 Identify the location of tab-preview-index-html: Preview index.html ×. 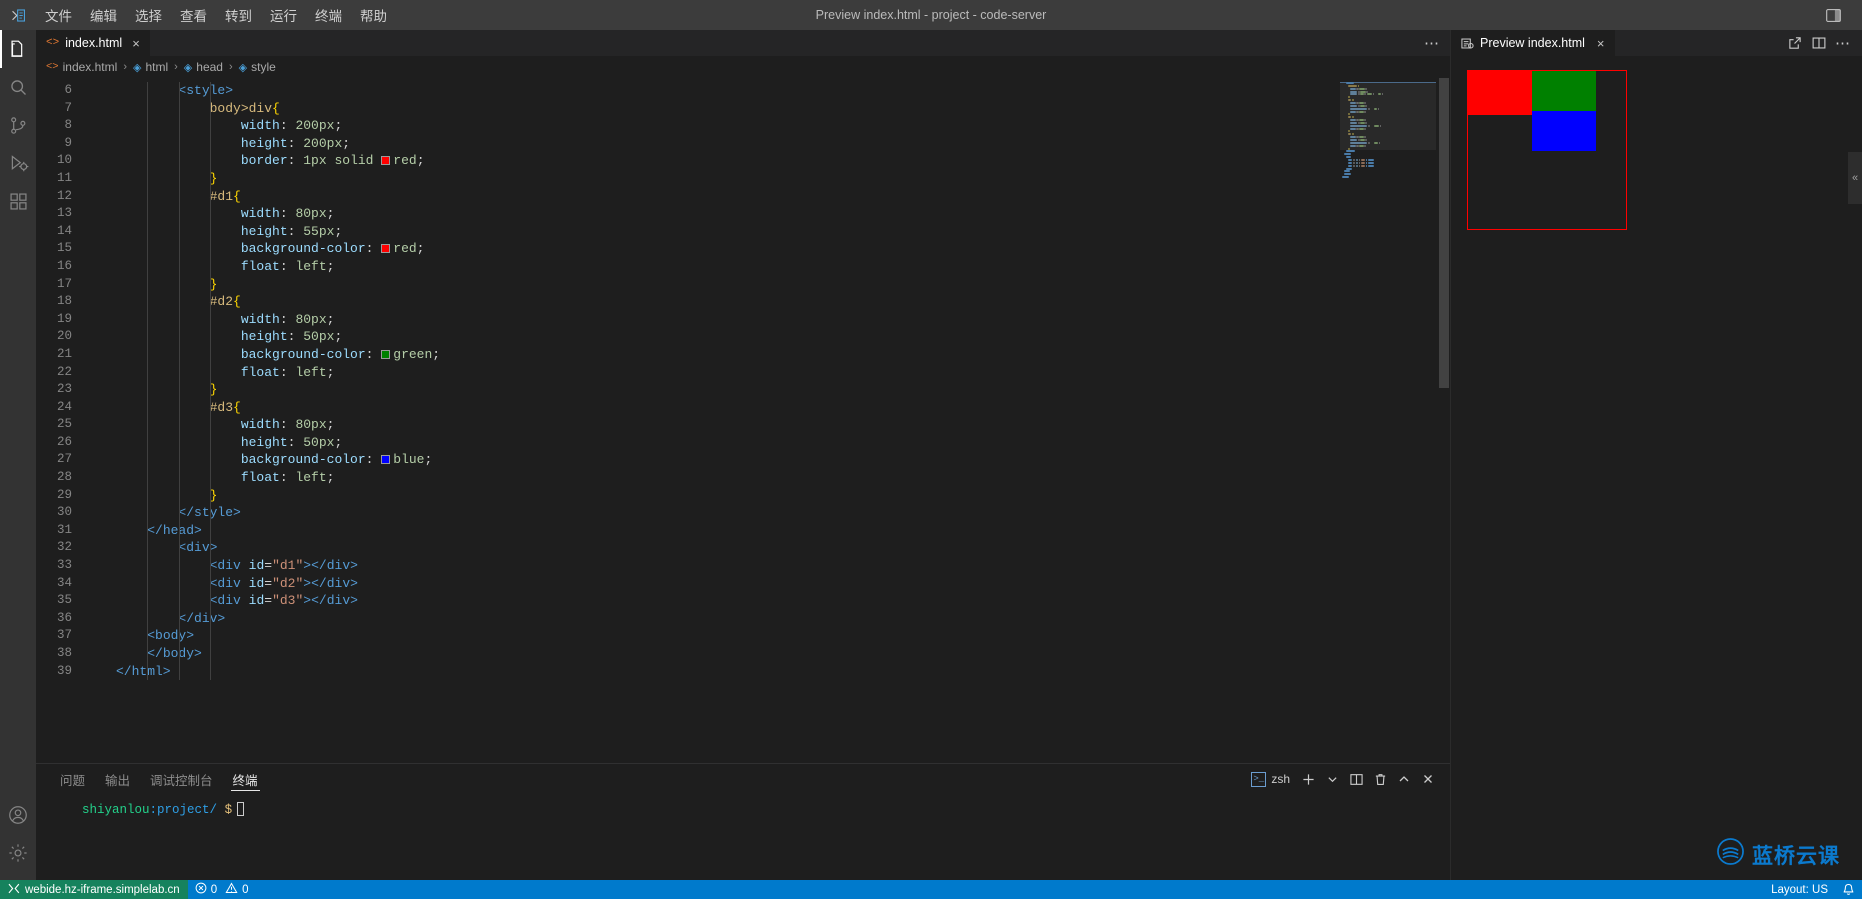
(1533, 43).